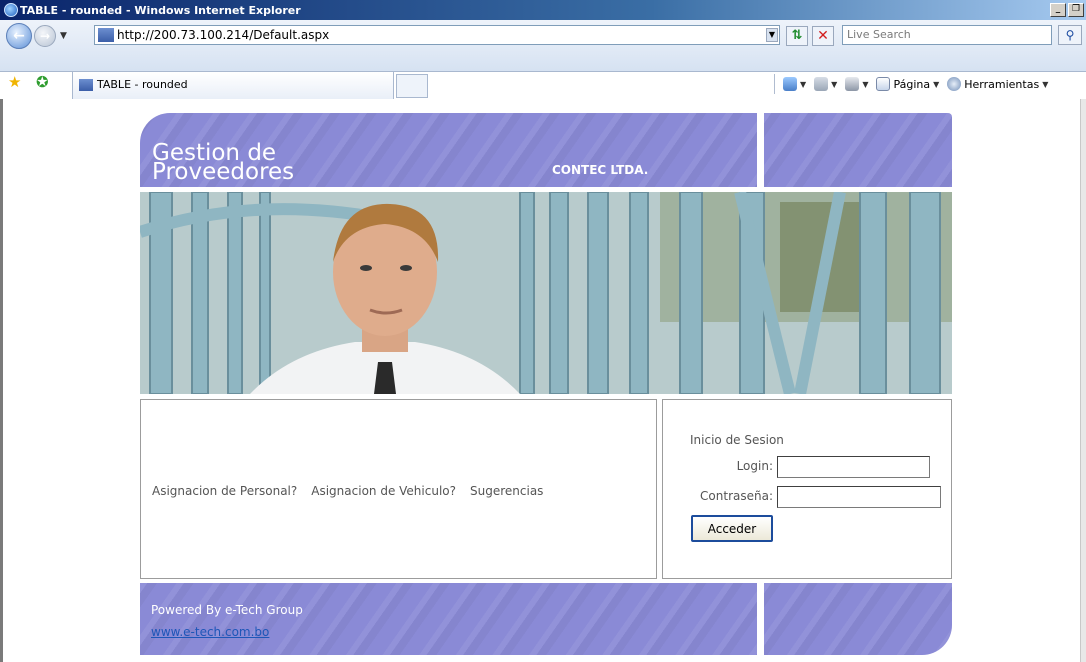 Image resolution: width=1086 pixels, height=662 pixels. What do you see at coordinates (227, 610) in the screenshot?
I see `powered-by-text: Powered By e-Tech Group` at bounding box center [227, 610].